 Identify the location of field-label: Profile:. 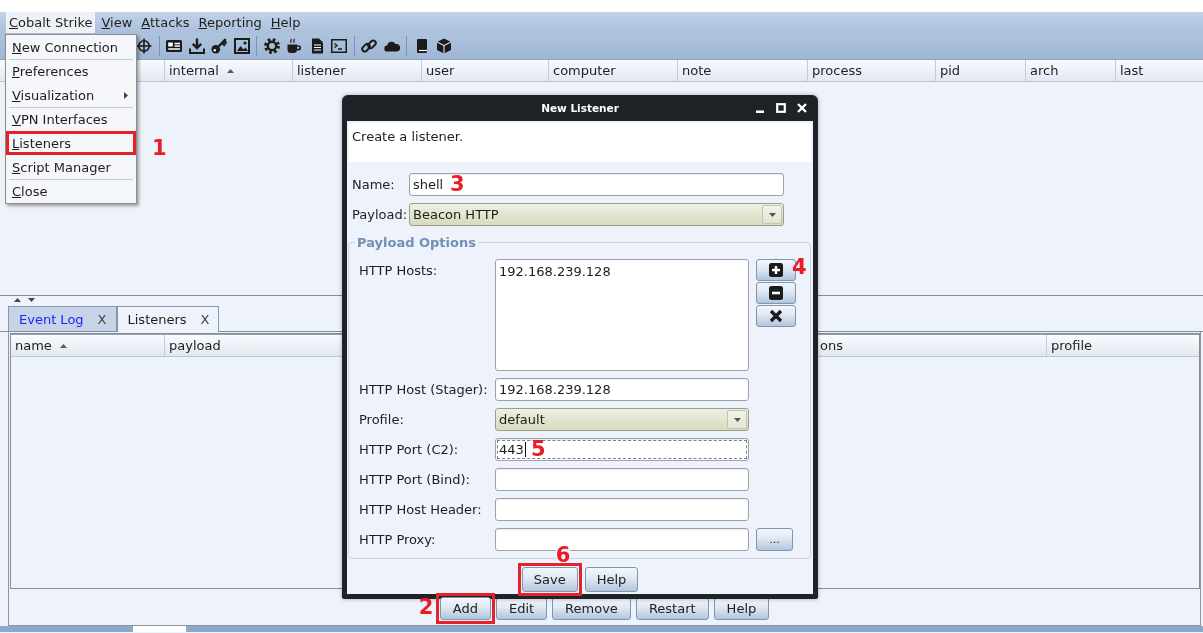
(382, 419).